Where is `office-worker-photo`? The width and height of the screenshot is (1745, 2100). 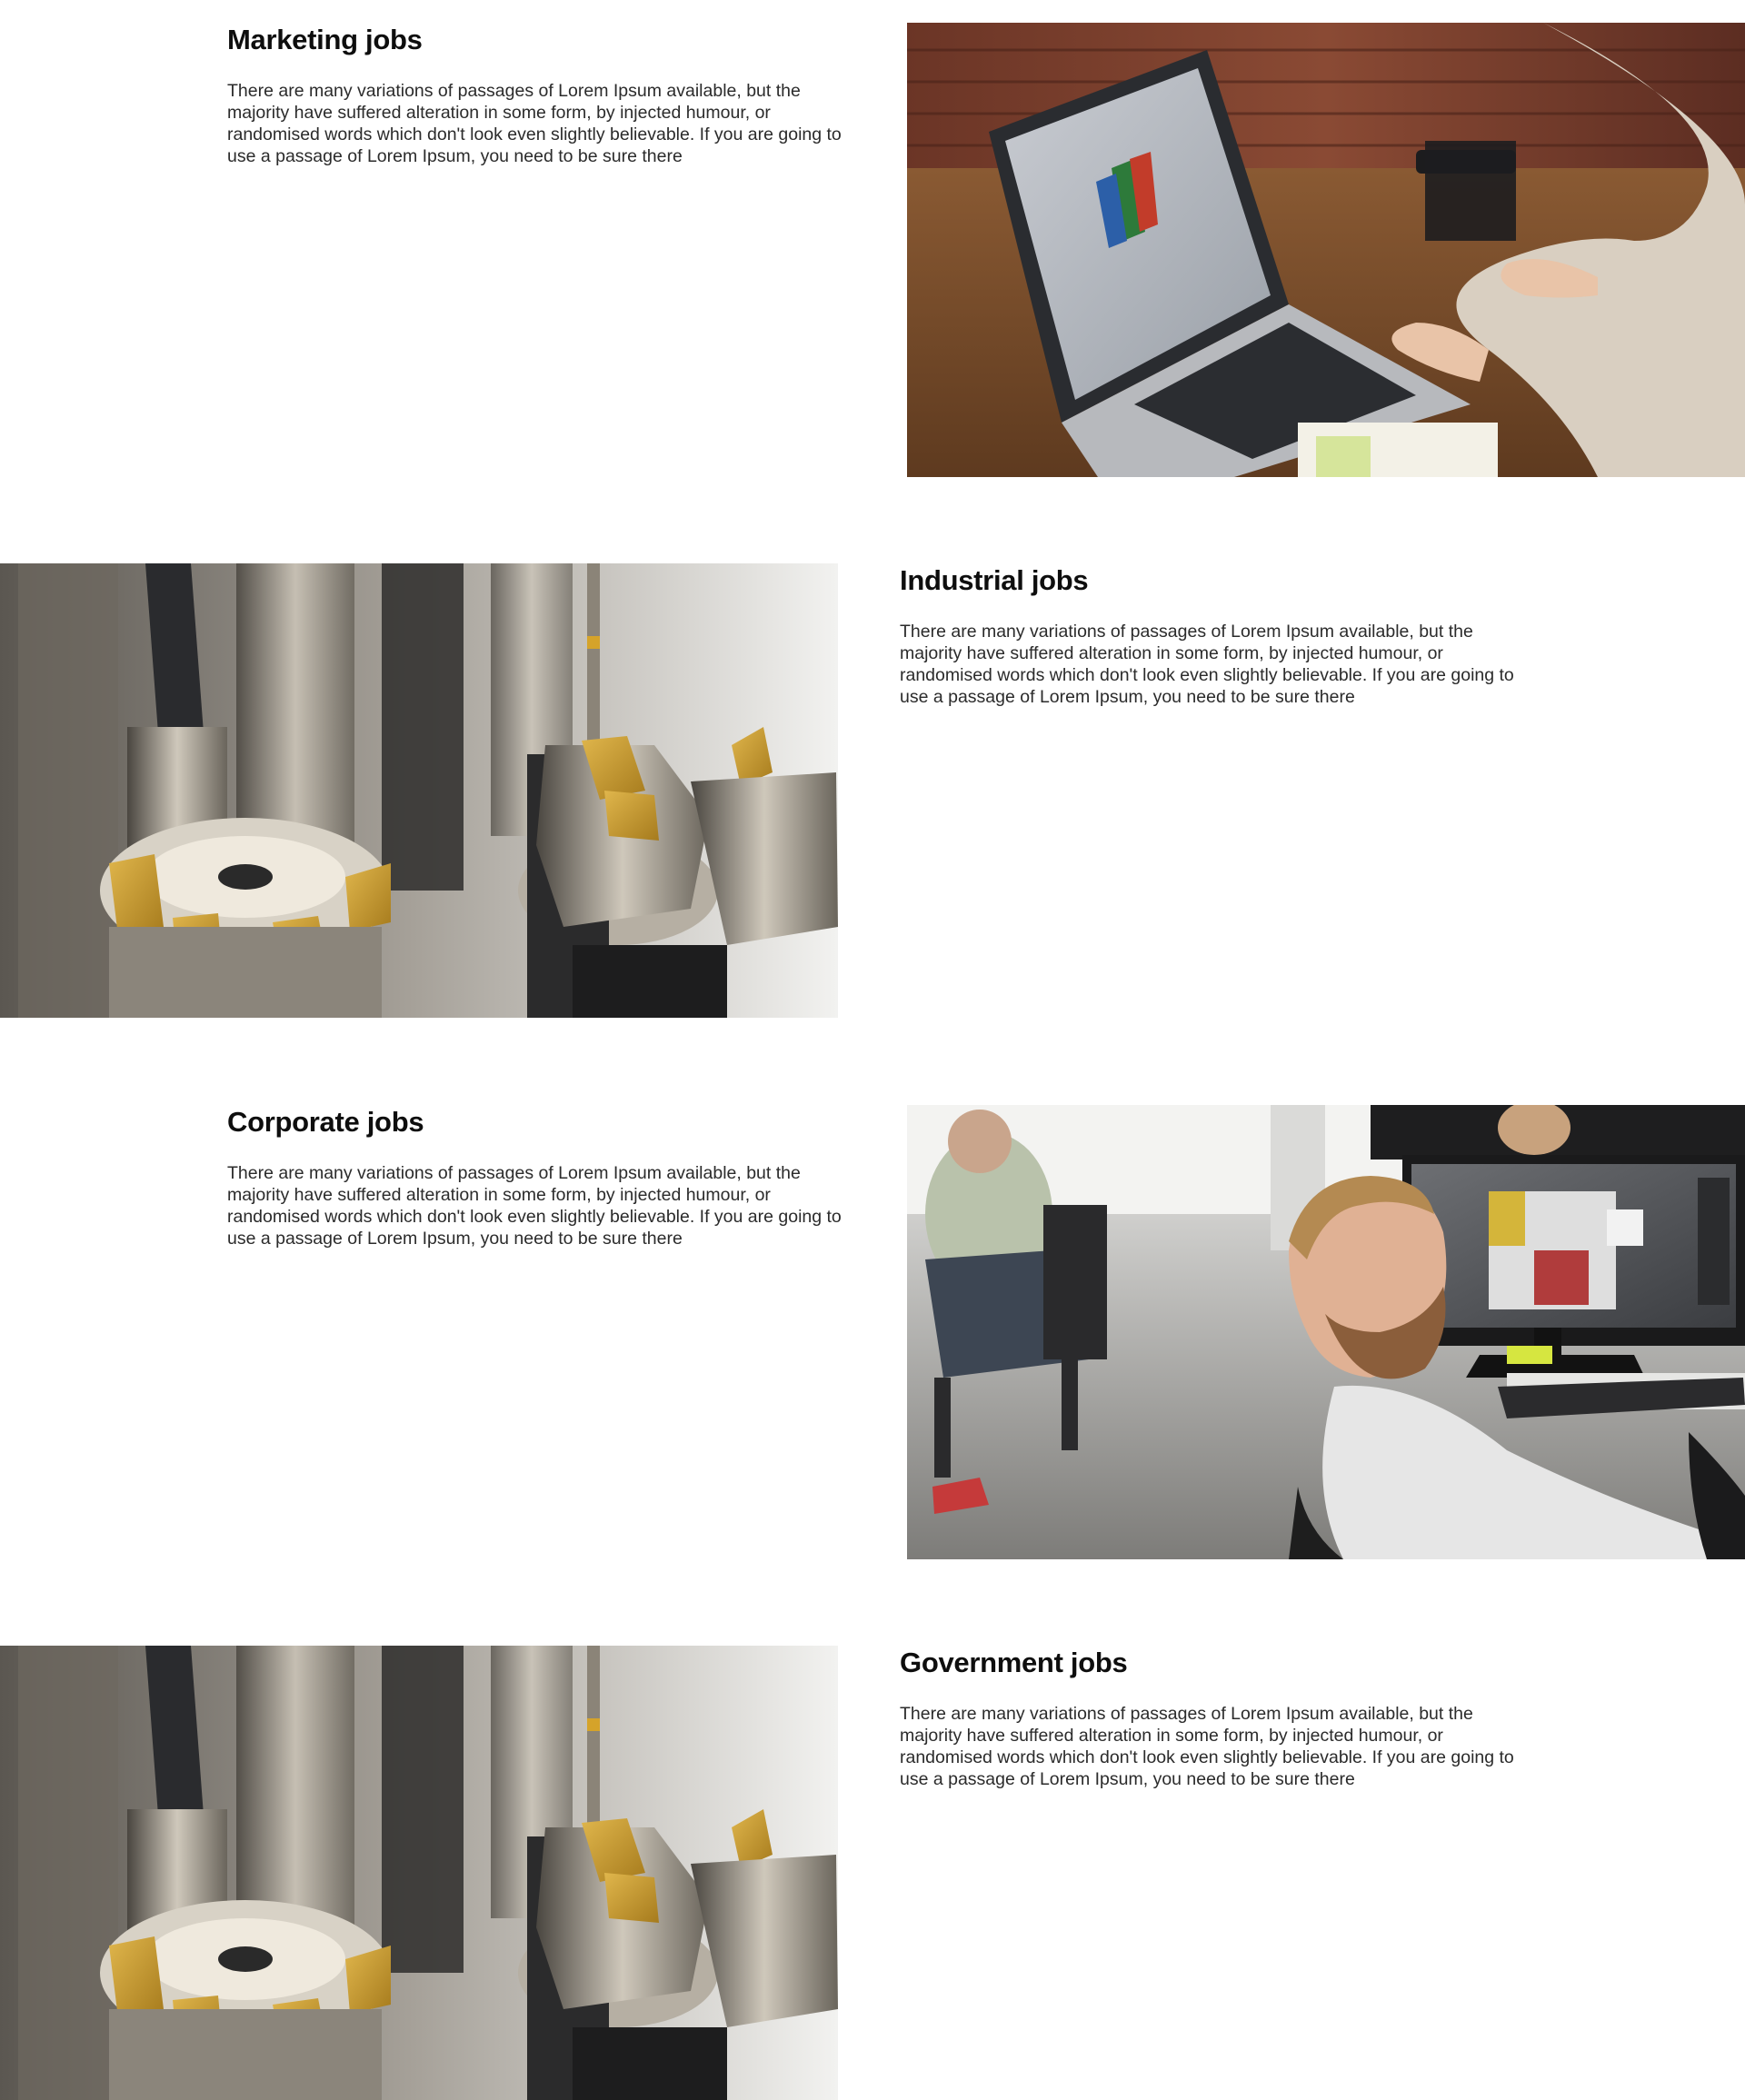
office-worker-photo is located at coordinates (1326, 1332).